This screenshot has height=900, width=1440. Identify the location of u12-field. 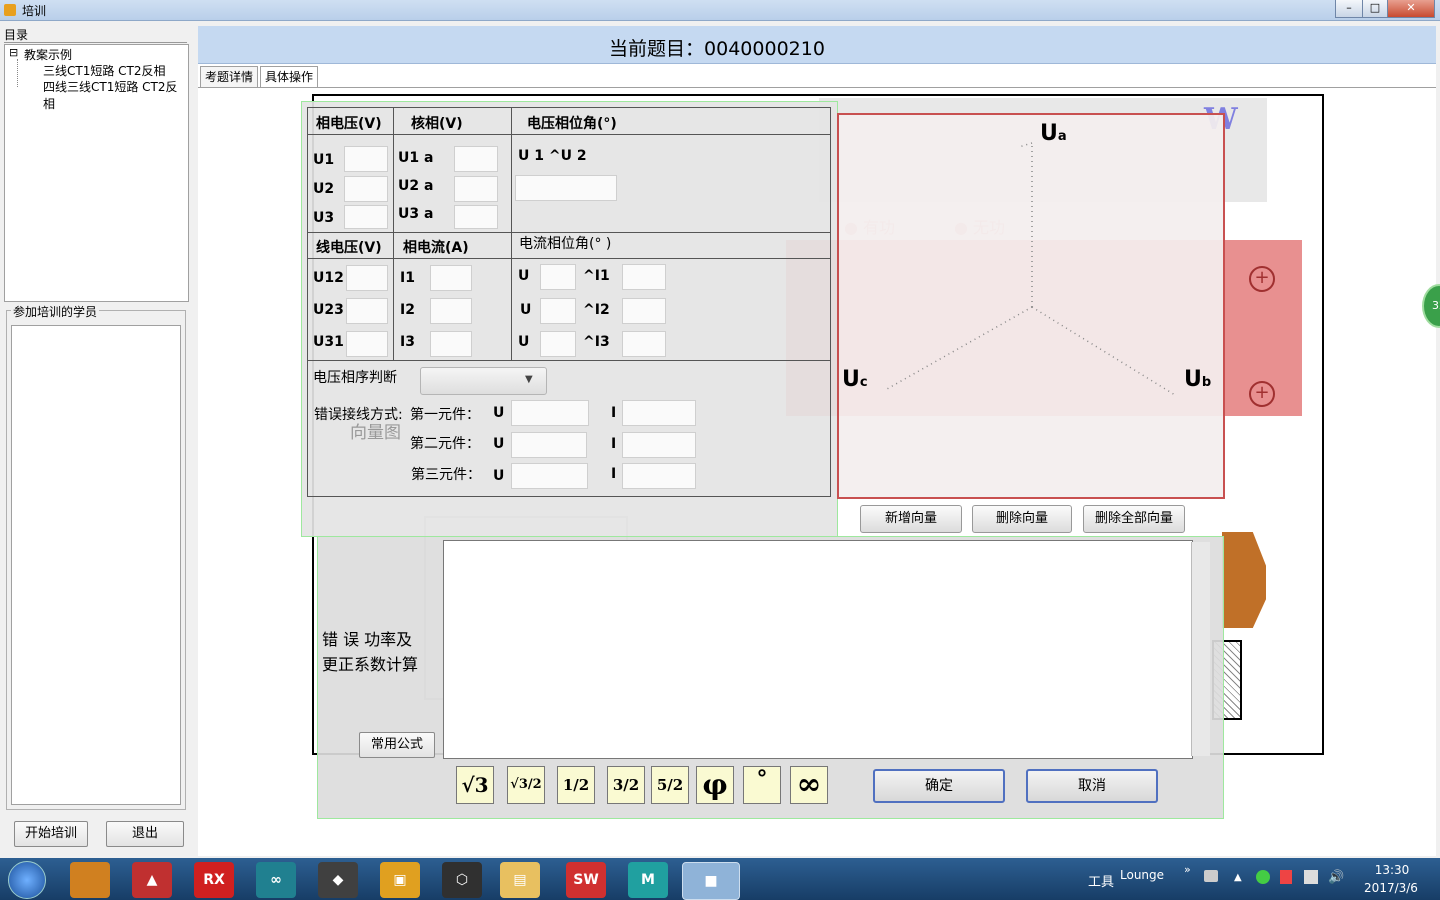
(367, 278).